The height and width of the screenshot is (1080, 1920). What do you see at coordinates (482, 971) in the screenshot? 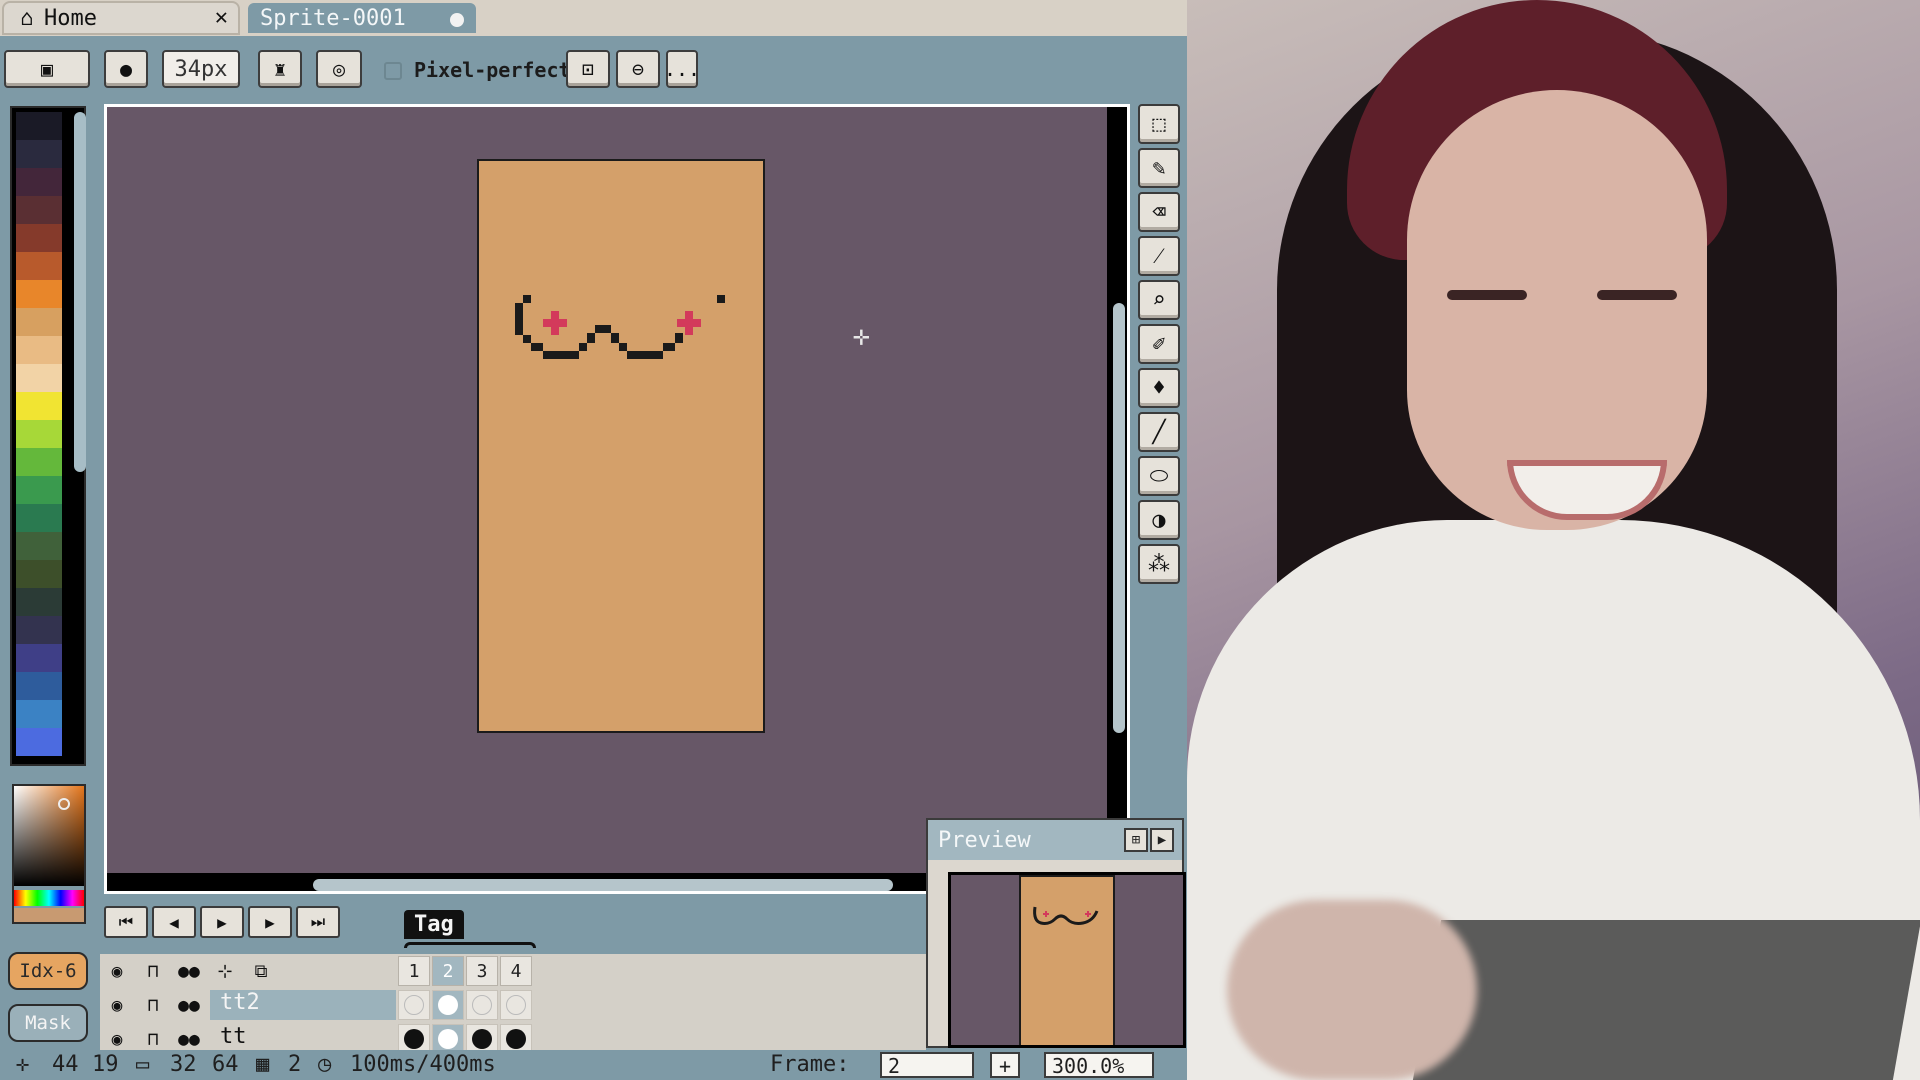
I see `frame-number-3: 3` at bounding box center [482, 971].